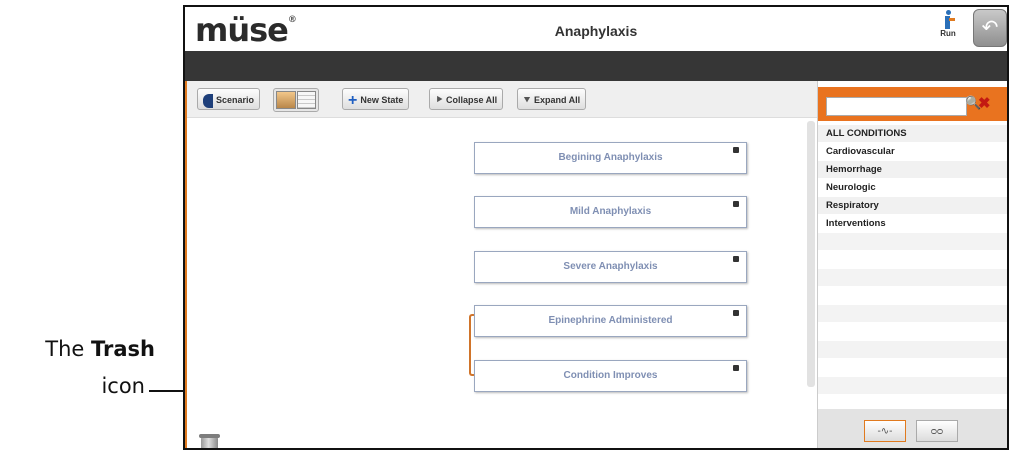  What do you see at coordinates (208, 100) in the screenshot?
I see `scenario-icon` at bounding box center [208, 100].